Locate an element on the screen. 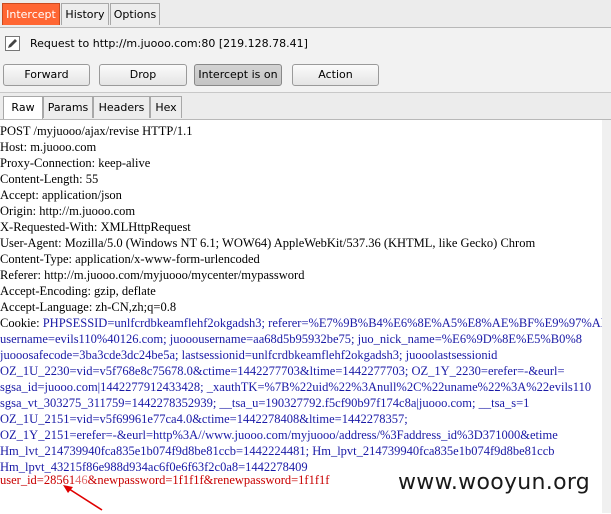  header-line: Accept-Encoding: gzip, deflate is located at coordinates (78, 291).